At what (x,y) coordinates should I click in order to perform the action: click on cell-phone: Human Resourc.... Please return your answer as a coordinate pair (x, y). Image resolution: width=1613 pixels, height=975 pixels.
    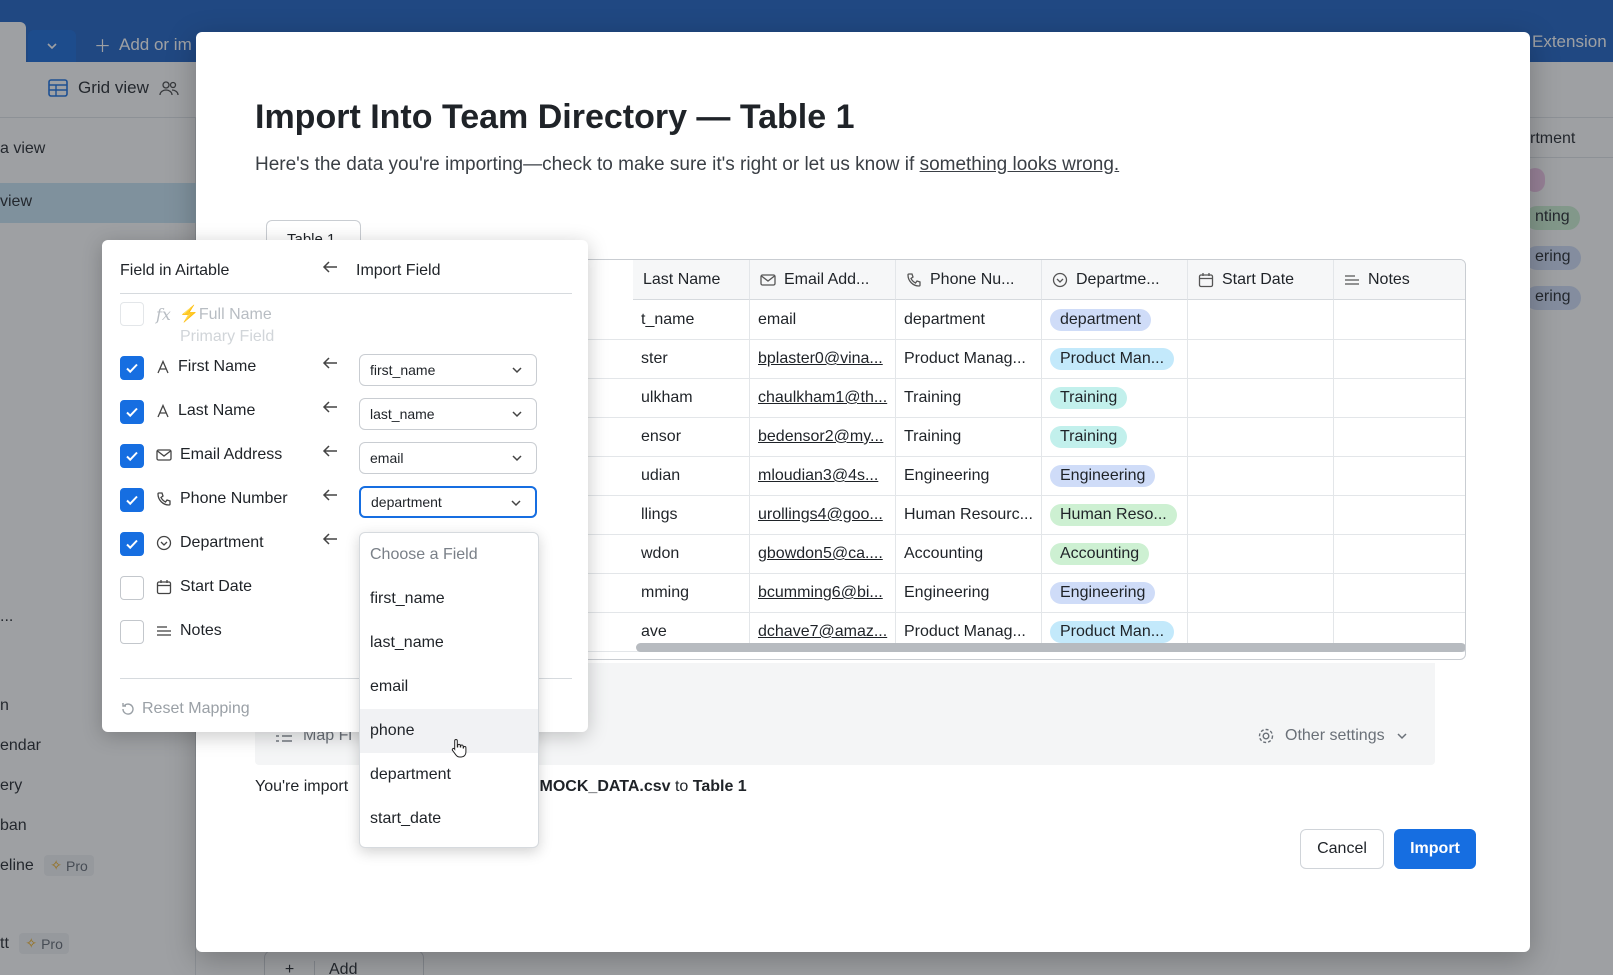
    Looking at the image, I should click on (969, 515).